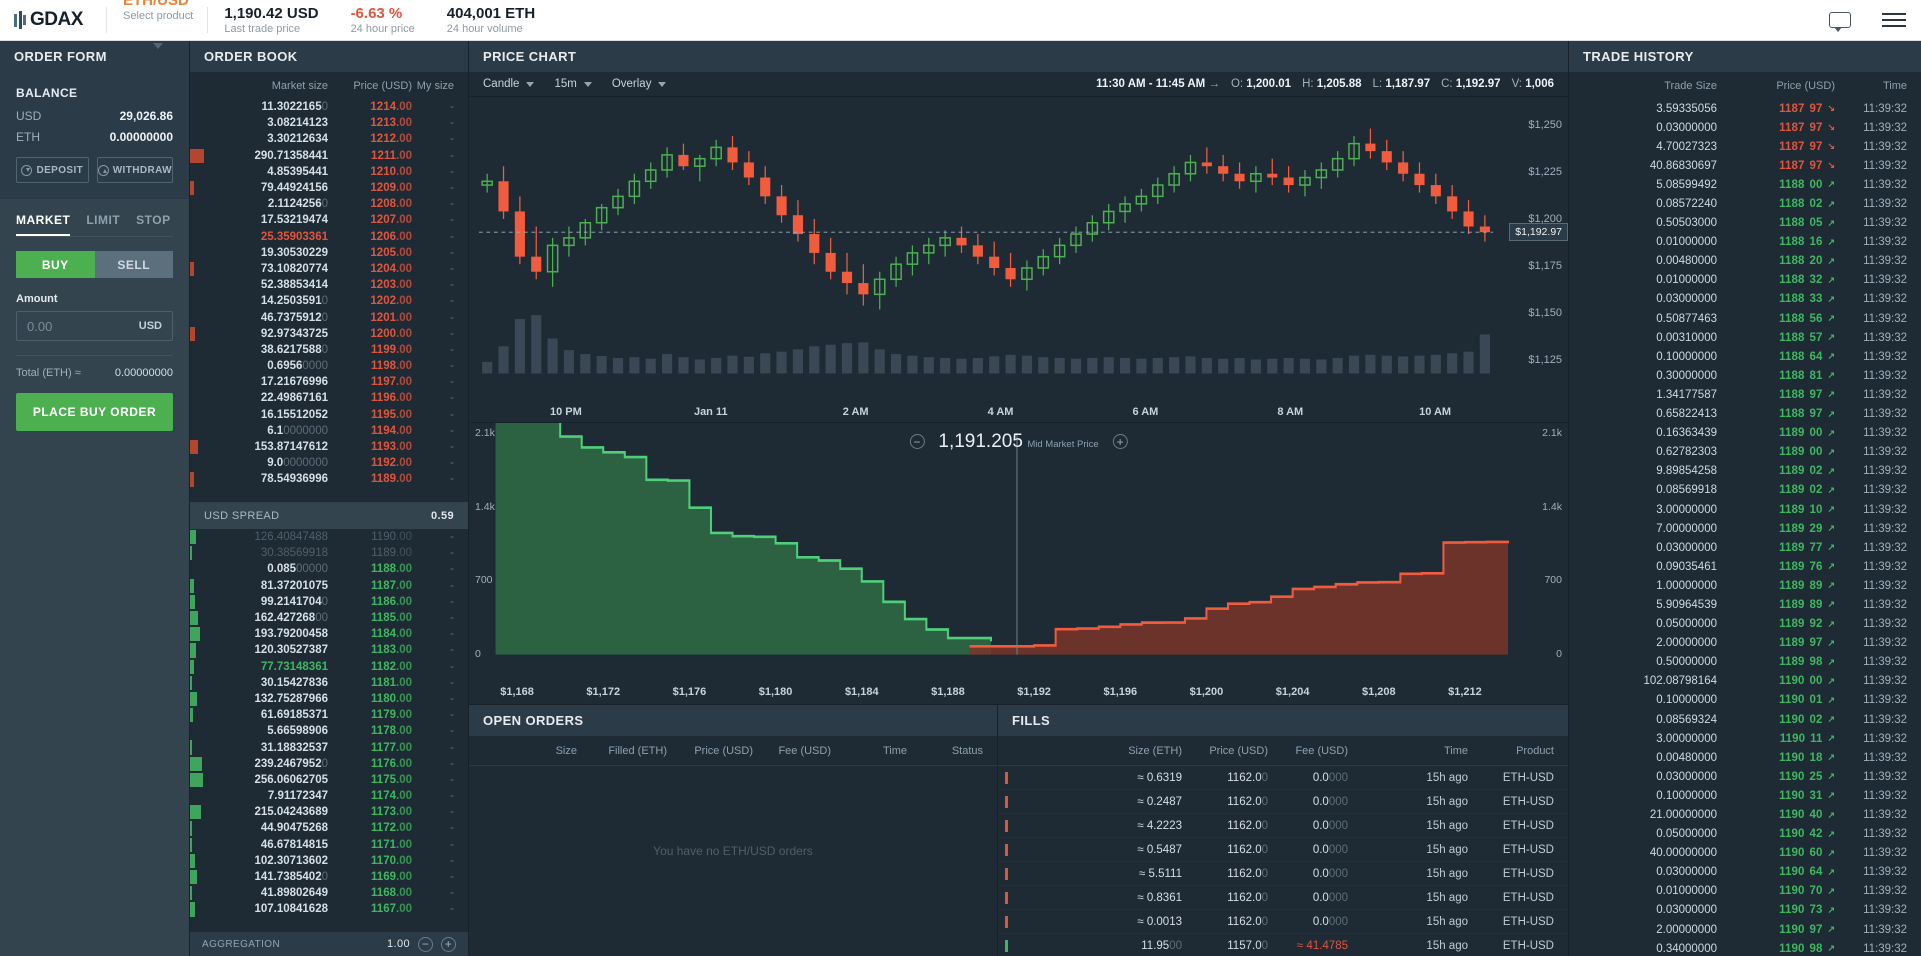  What do you see at coordinates (133, 264) in the screenshot?
I see `sell-button: SELL` at bounding box center [133, 264].